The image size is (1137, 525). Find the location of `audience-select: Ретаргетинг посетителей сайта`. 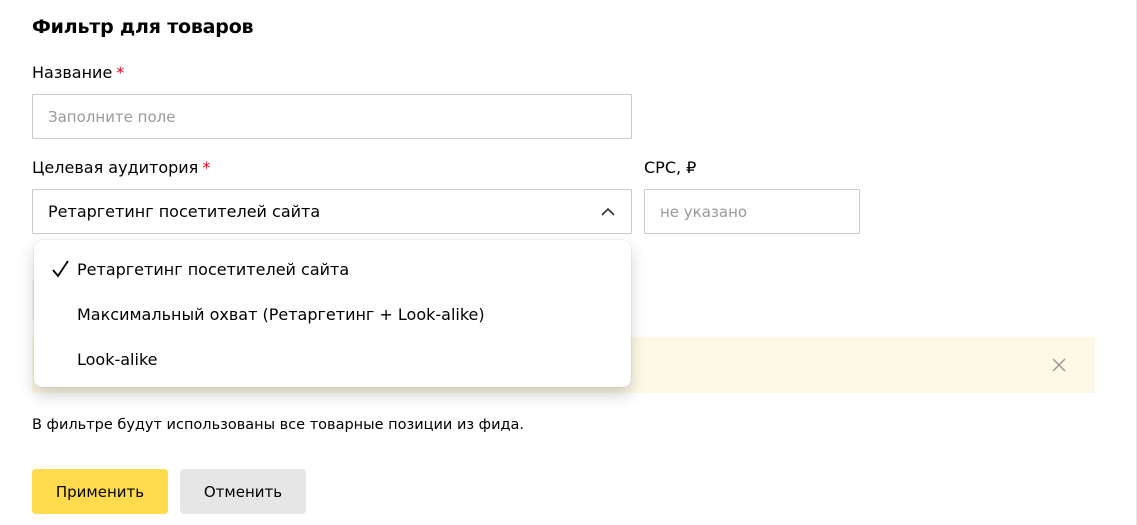

audience-select: Ретаргетинг посетителей сайта is located at coordinates (332, 211).